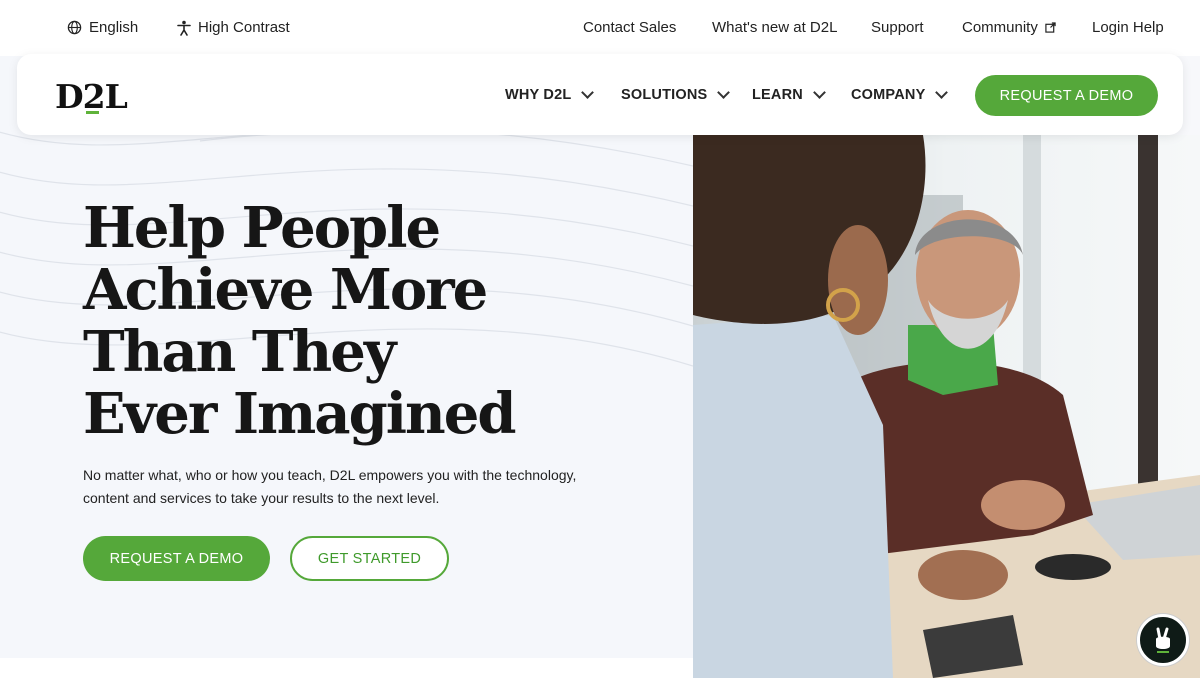  I want to click on headline-line: Achieve More, so click(285, 290).